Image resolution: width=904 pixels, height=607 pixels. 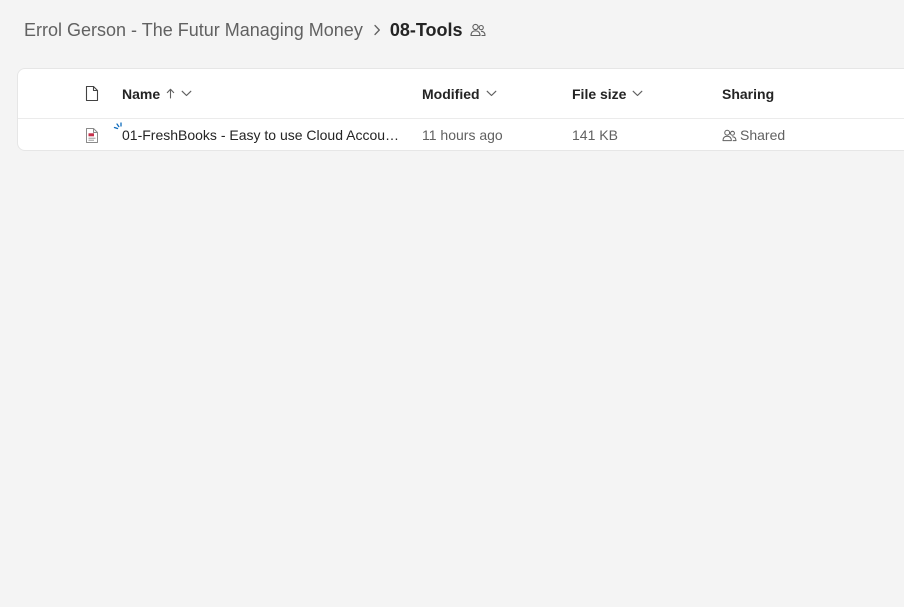 What do you see at coordinates (141, 93) in the screenshot?
I see `column-header-name-label: Name` at bounding box center [141, 93].